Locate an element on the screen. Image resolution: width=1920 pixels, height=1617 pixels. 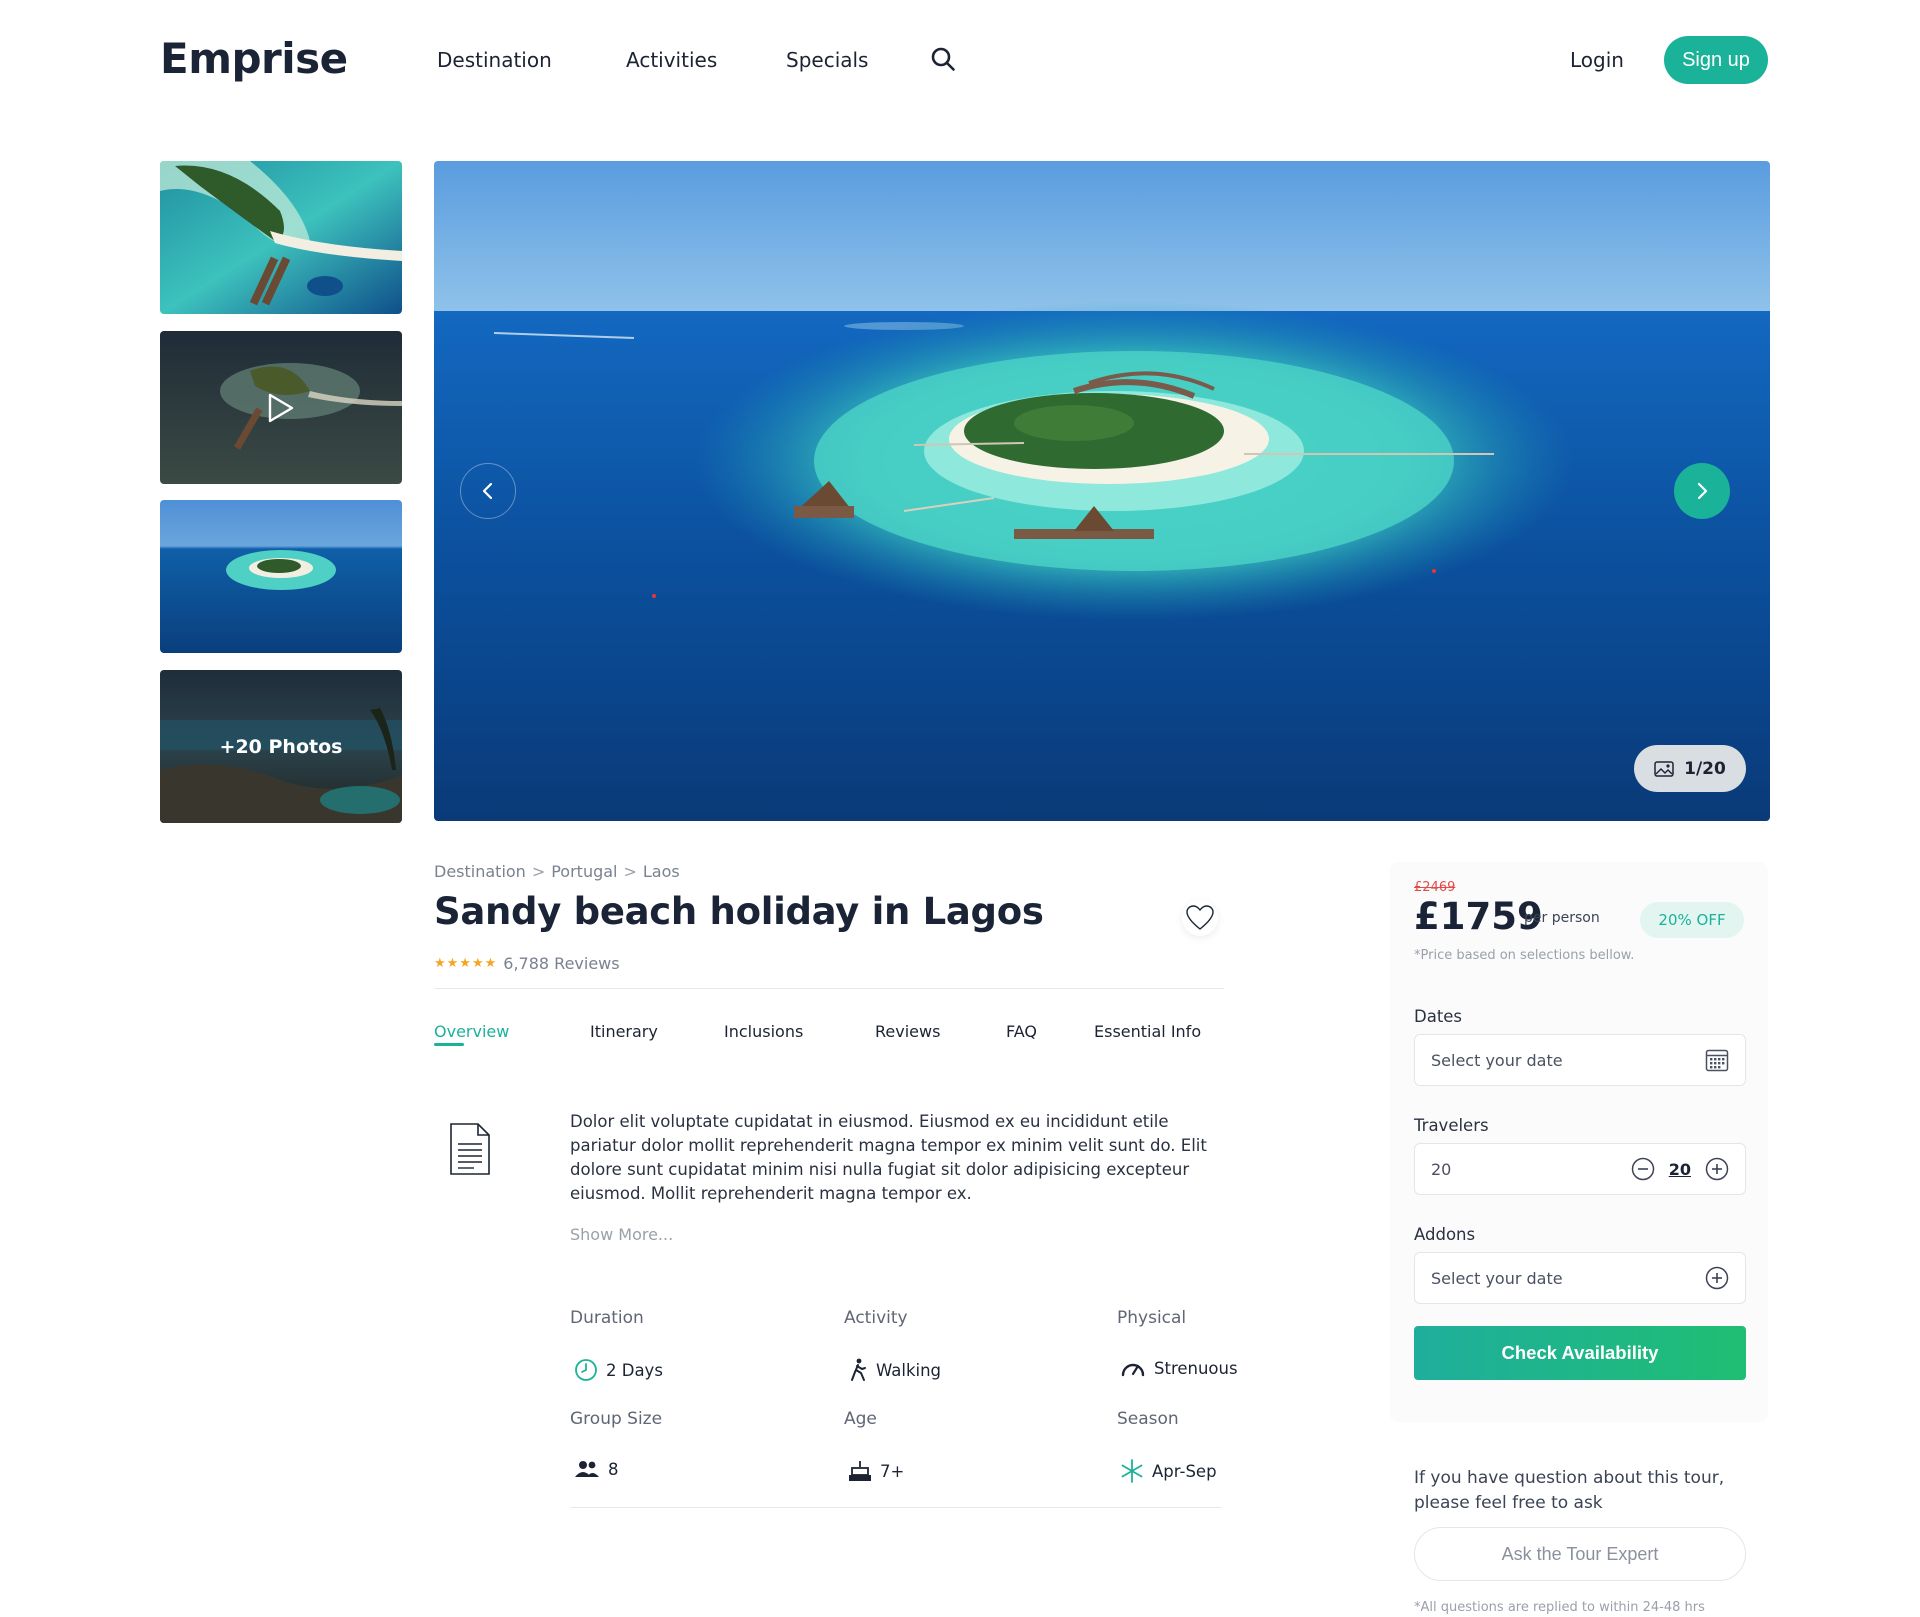
breadcrumb-laos: Laos is located at coordinates (661, 871).